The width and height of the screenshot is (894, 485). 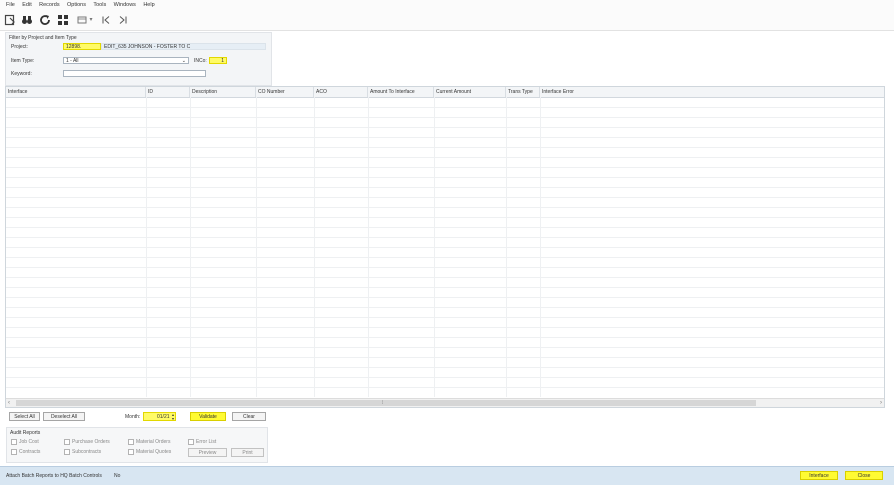 What do you see at coordinates (126, 60) in the screenshot?
I see `item-type-select: 1 - All ⌄` at bounding box center [126, 60].